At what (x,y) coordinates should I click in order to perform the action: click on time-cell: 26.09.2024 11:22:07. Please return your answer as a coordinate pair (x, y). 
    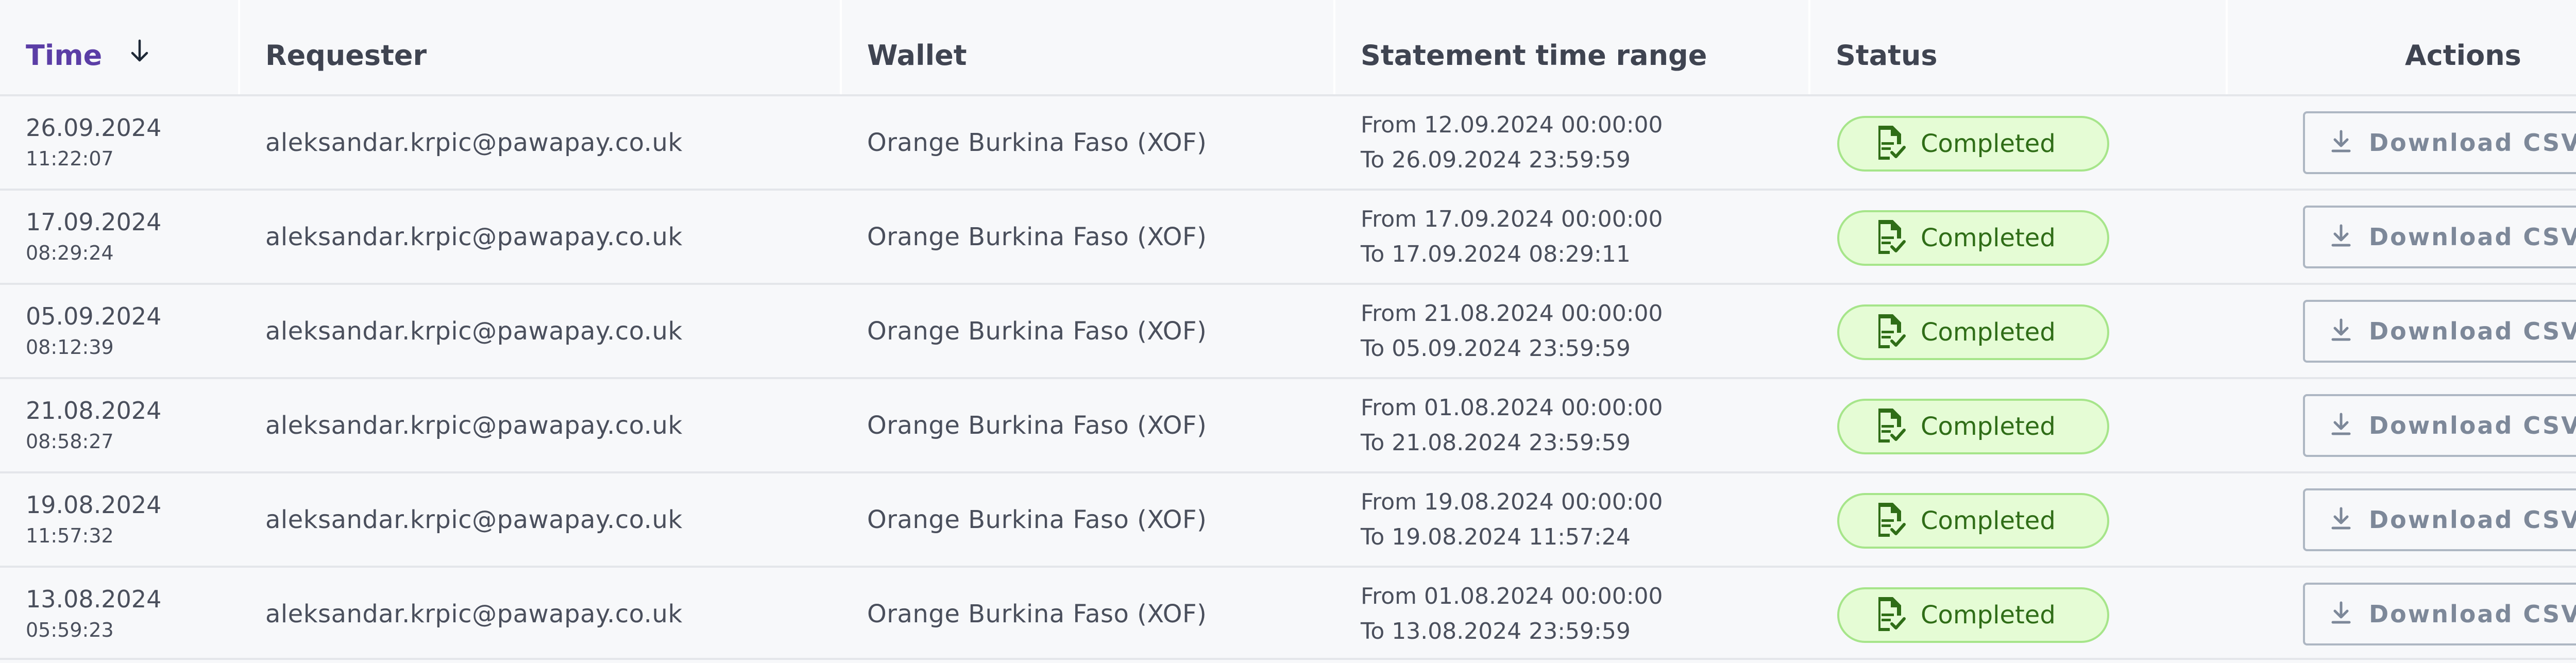
    Looking at the image, I should click on (93, 142).